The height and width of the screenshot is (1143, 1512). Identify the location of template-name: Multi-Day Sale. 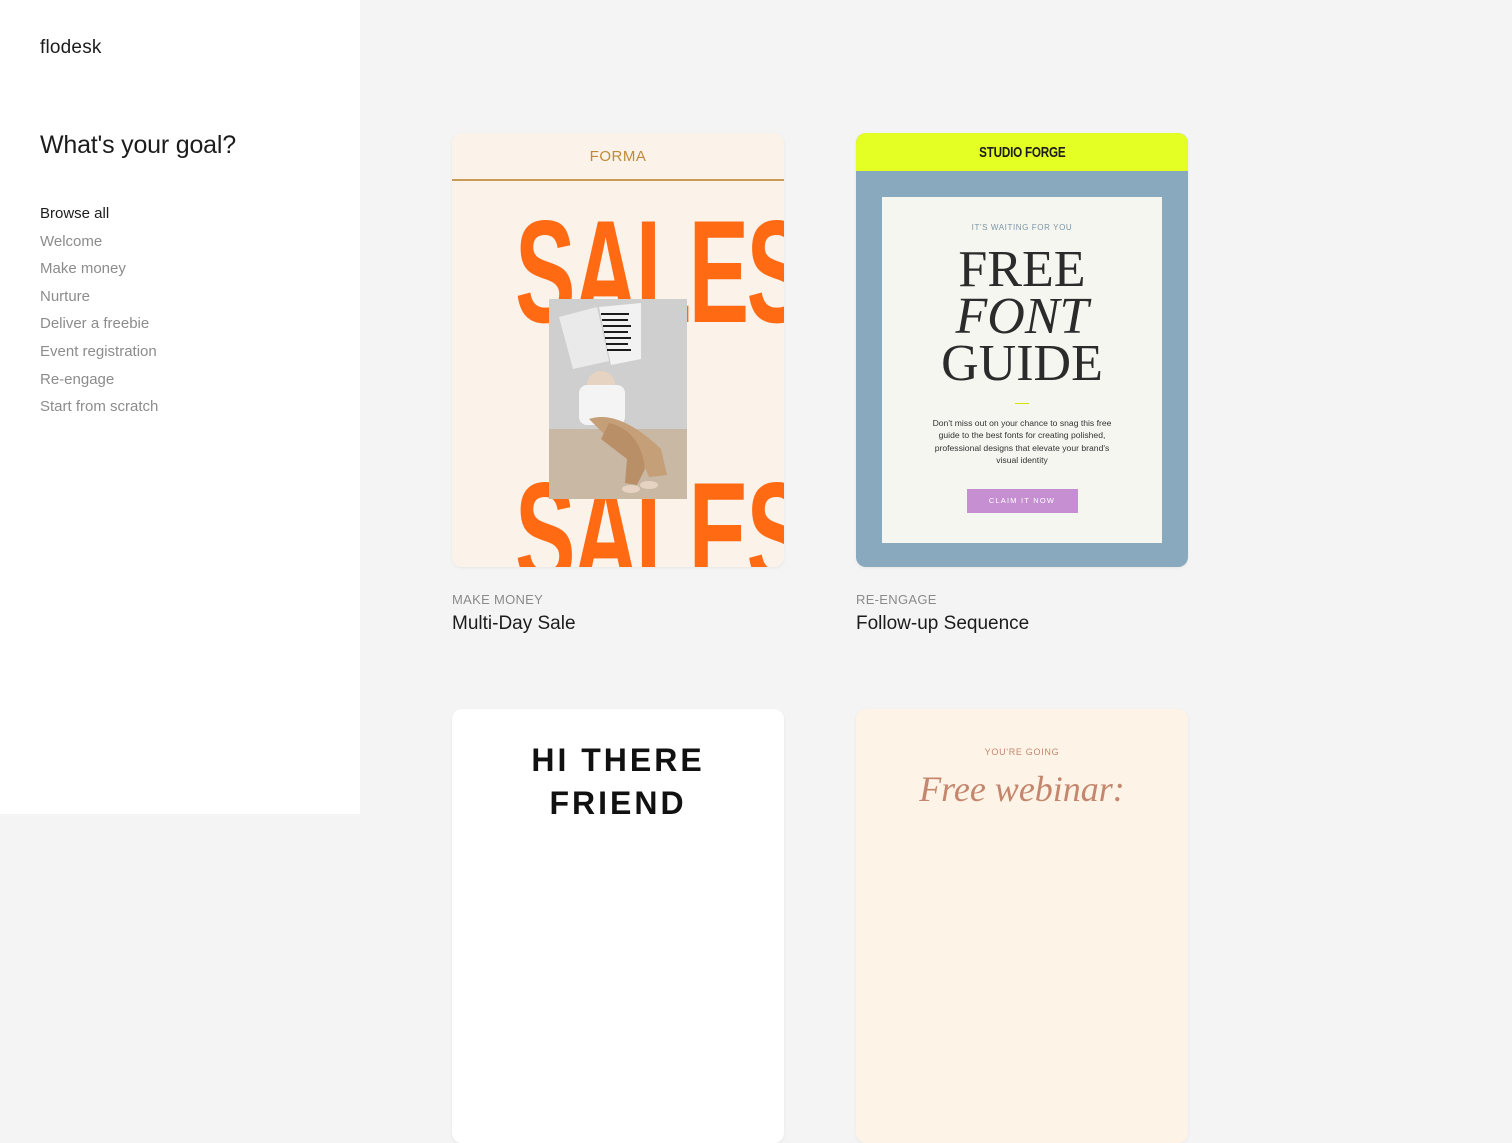
(514, 624).